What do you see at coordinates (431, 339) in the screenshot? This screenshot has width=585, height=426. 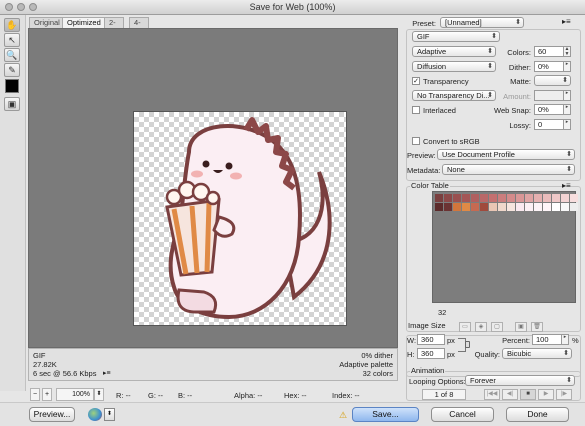 I see `width-input: 360` at bounding box center [431, 339].